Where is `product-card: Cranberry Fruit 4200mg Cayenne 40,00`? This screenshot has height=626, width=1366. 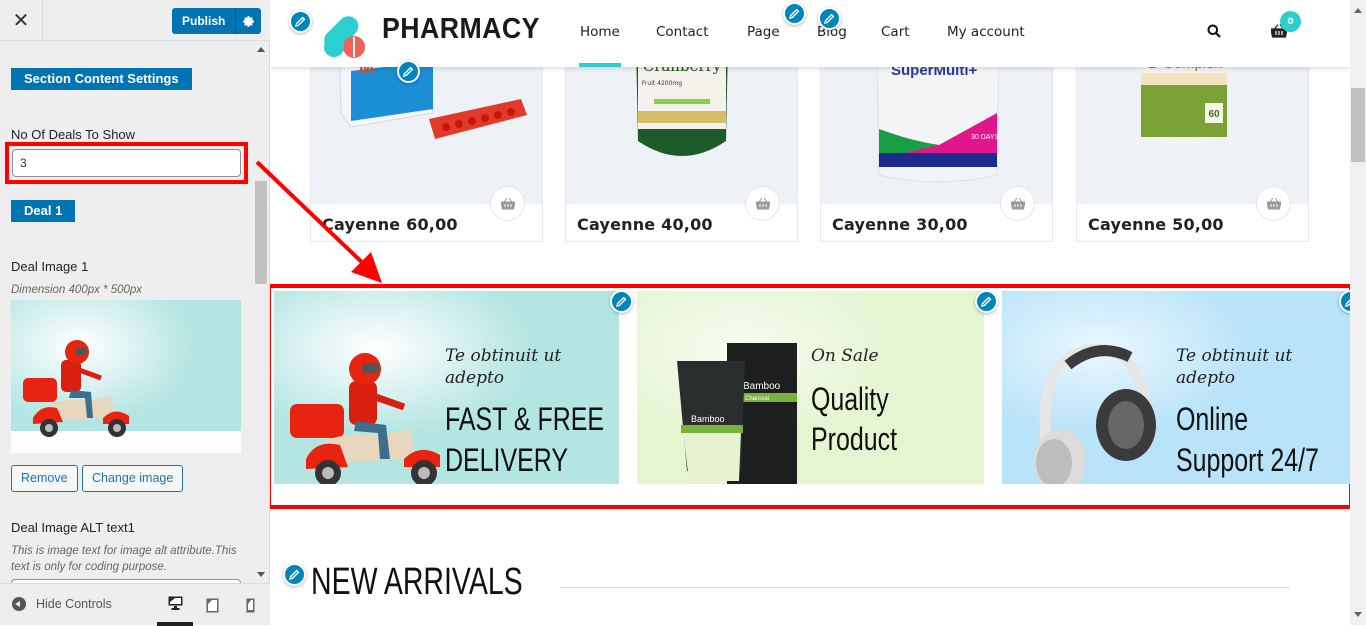
product-card: Cranberry Fruit 4200mg Cayenne 40,00 is located at coordinates (681, 141).